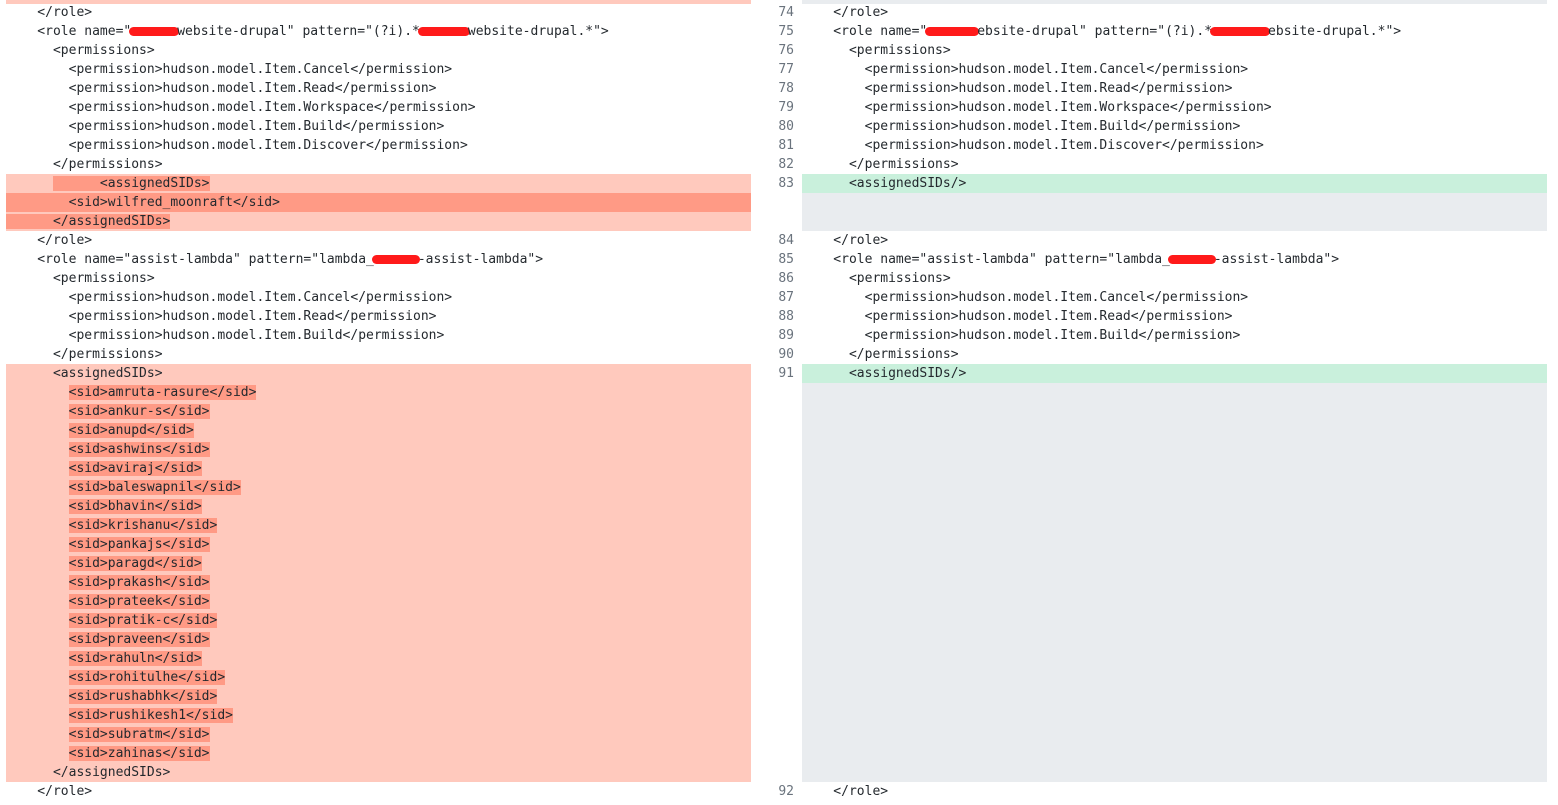 The height and width of the screenshot is (805, 1558). Describe the element at coordinates (786, 183) in the screenshot. I see `line-number: 83` at that location.